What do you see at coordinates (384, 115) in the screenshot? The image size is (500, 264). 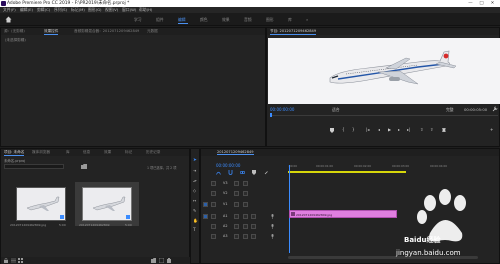 I see `program-scrubber` at bounding box center [384, 115].